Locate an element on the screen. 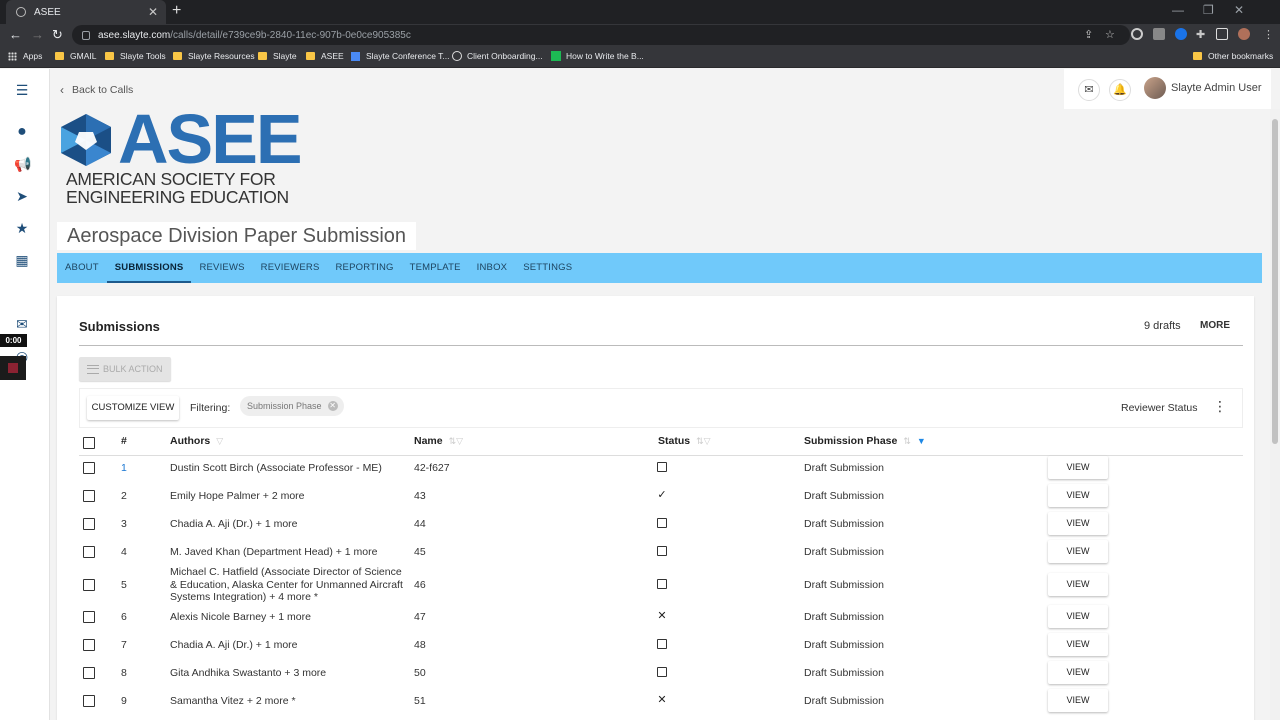  remove-filter-icon: ✕ is located at coordinates (332, 406).